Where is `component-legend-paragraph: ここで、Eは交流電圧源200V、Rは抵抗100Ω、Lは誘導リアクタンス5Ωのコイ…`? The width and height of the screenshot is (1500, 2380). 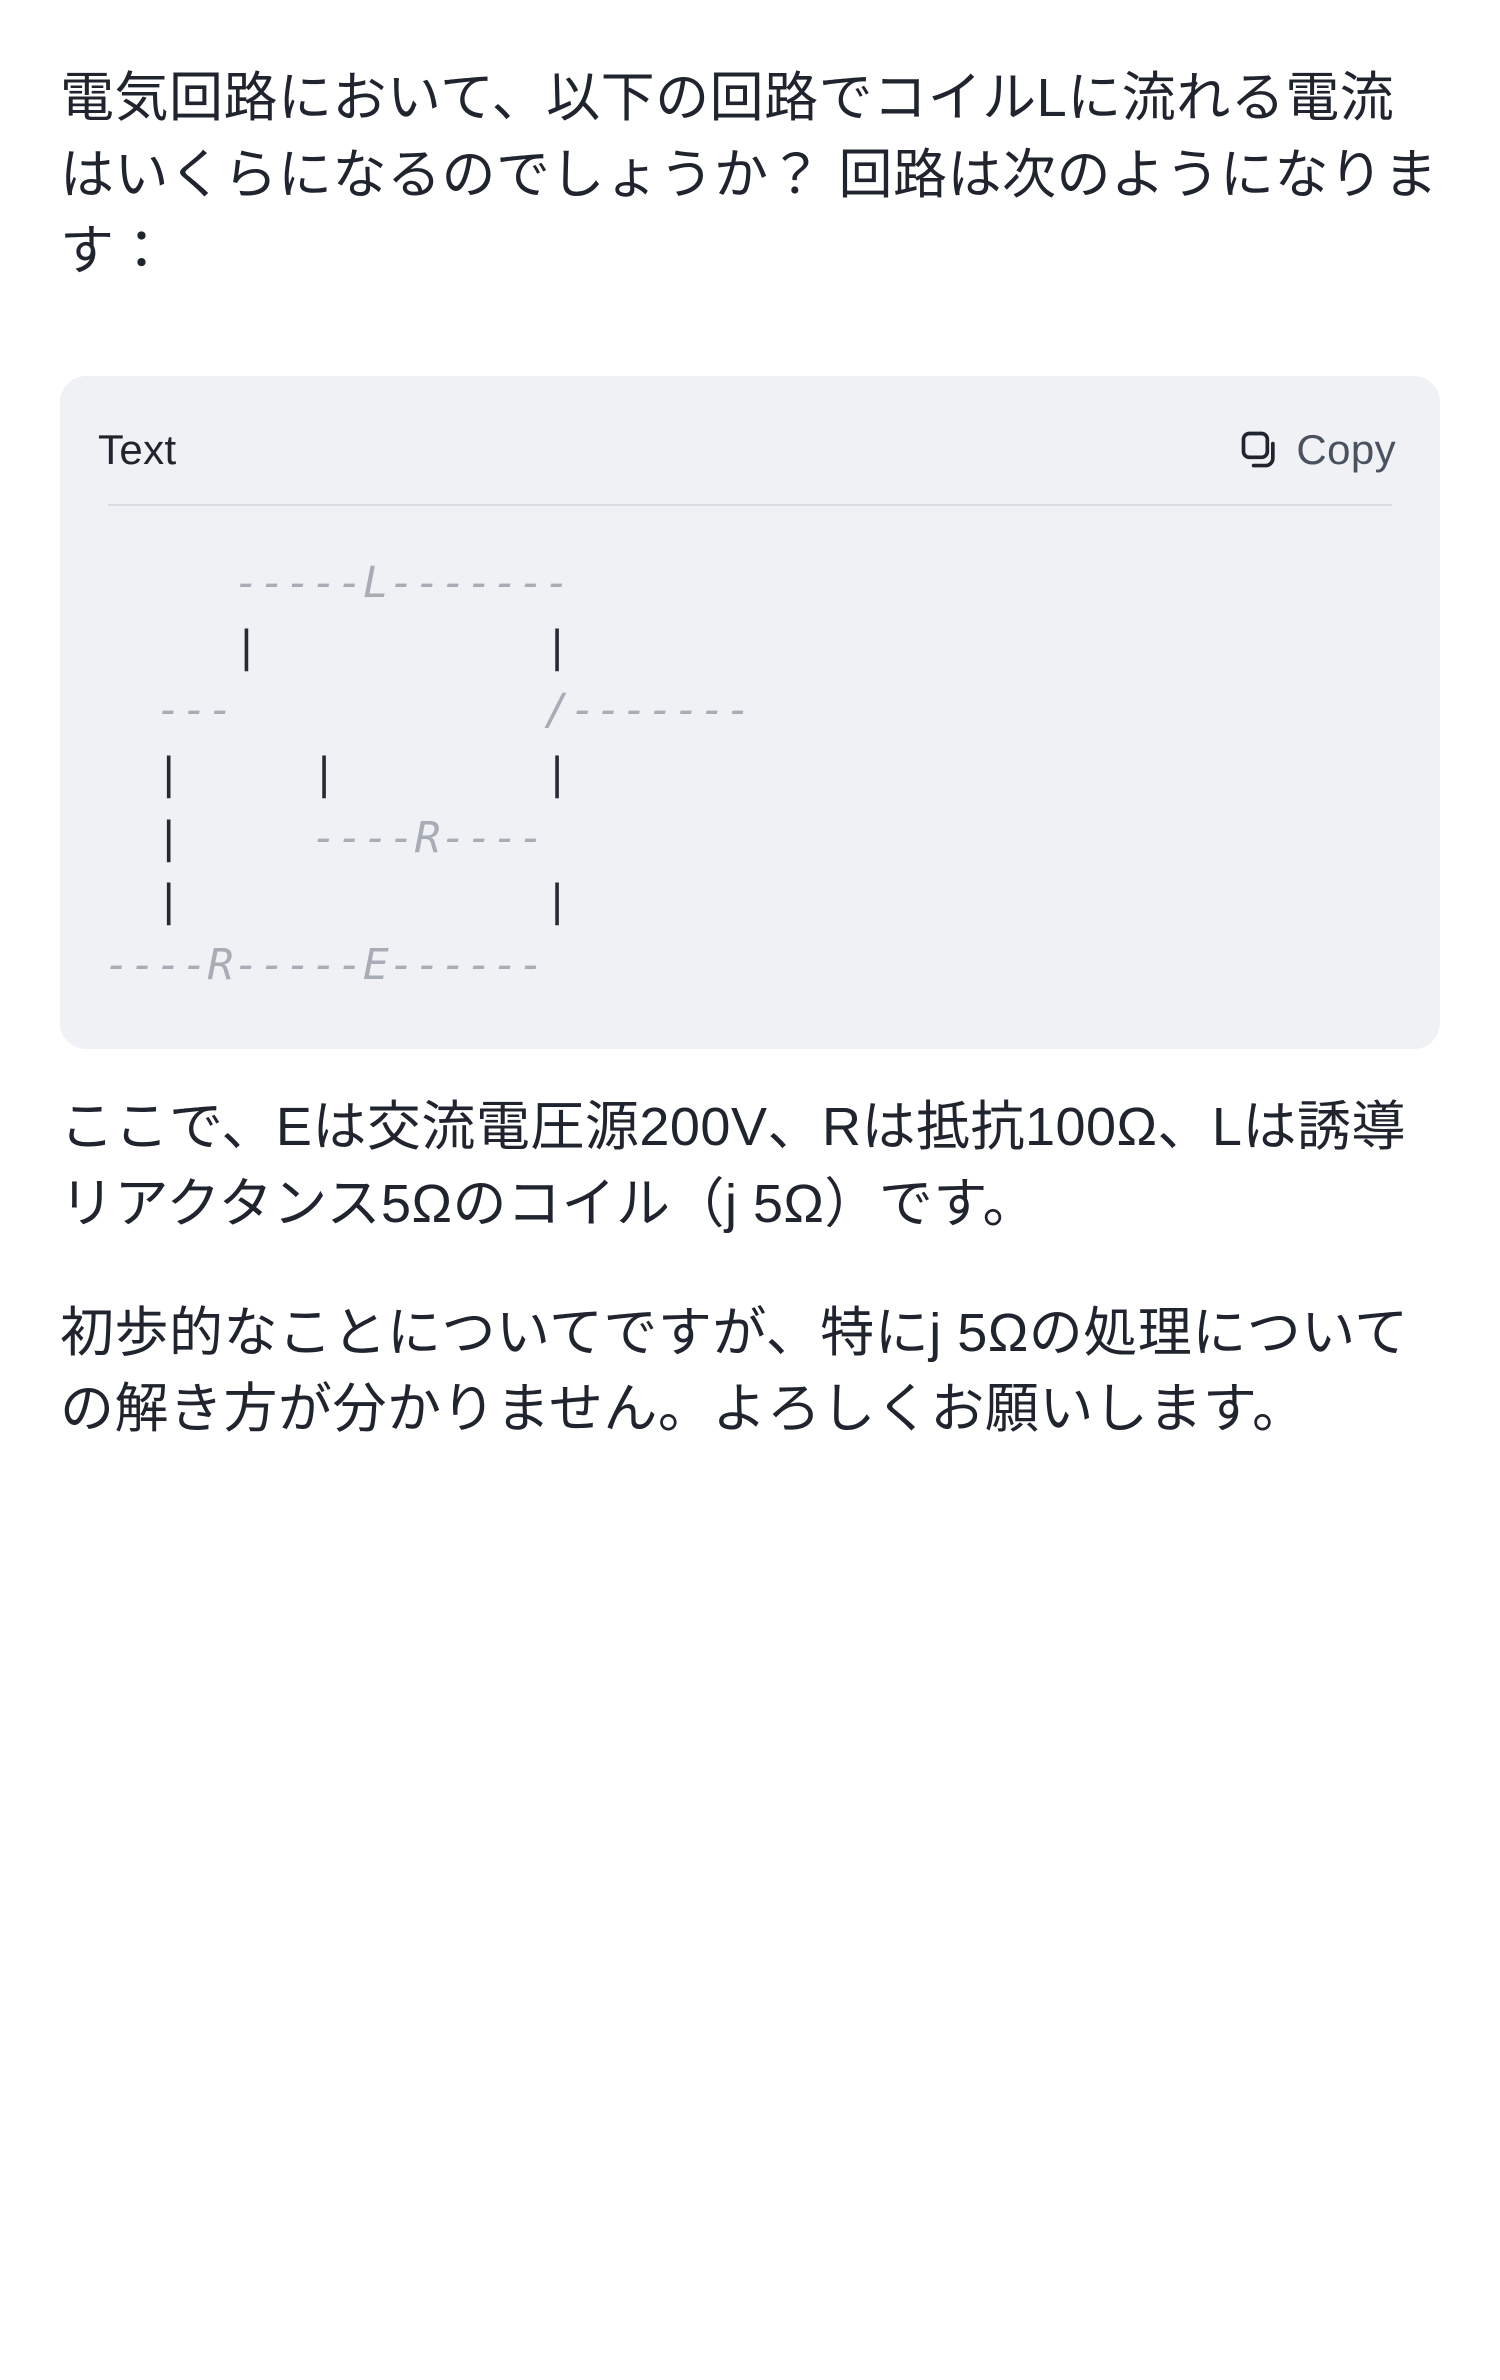 component-legend-paragraph: ここで、Eは交流電圧源200V、Rは抵抗100Ω、Lは誘導リアクタンス5Ωのコイ… is located at coordinates (733, 1166).